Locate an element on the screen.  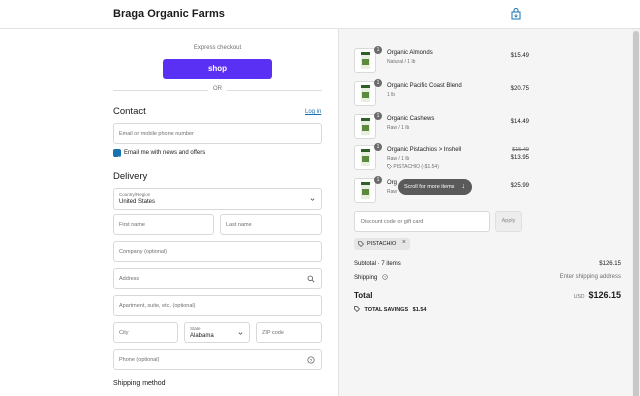
express-checkout-label: Express checkout is located at coordinates (217, 48).